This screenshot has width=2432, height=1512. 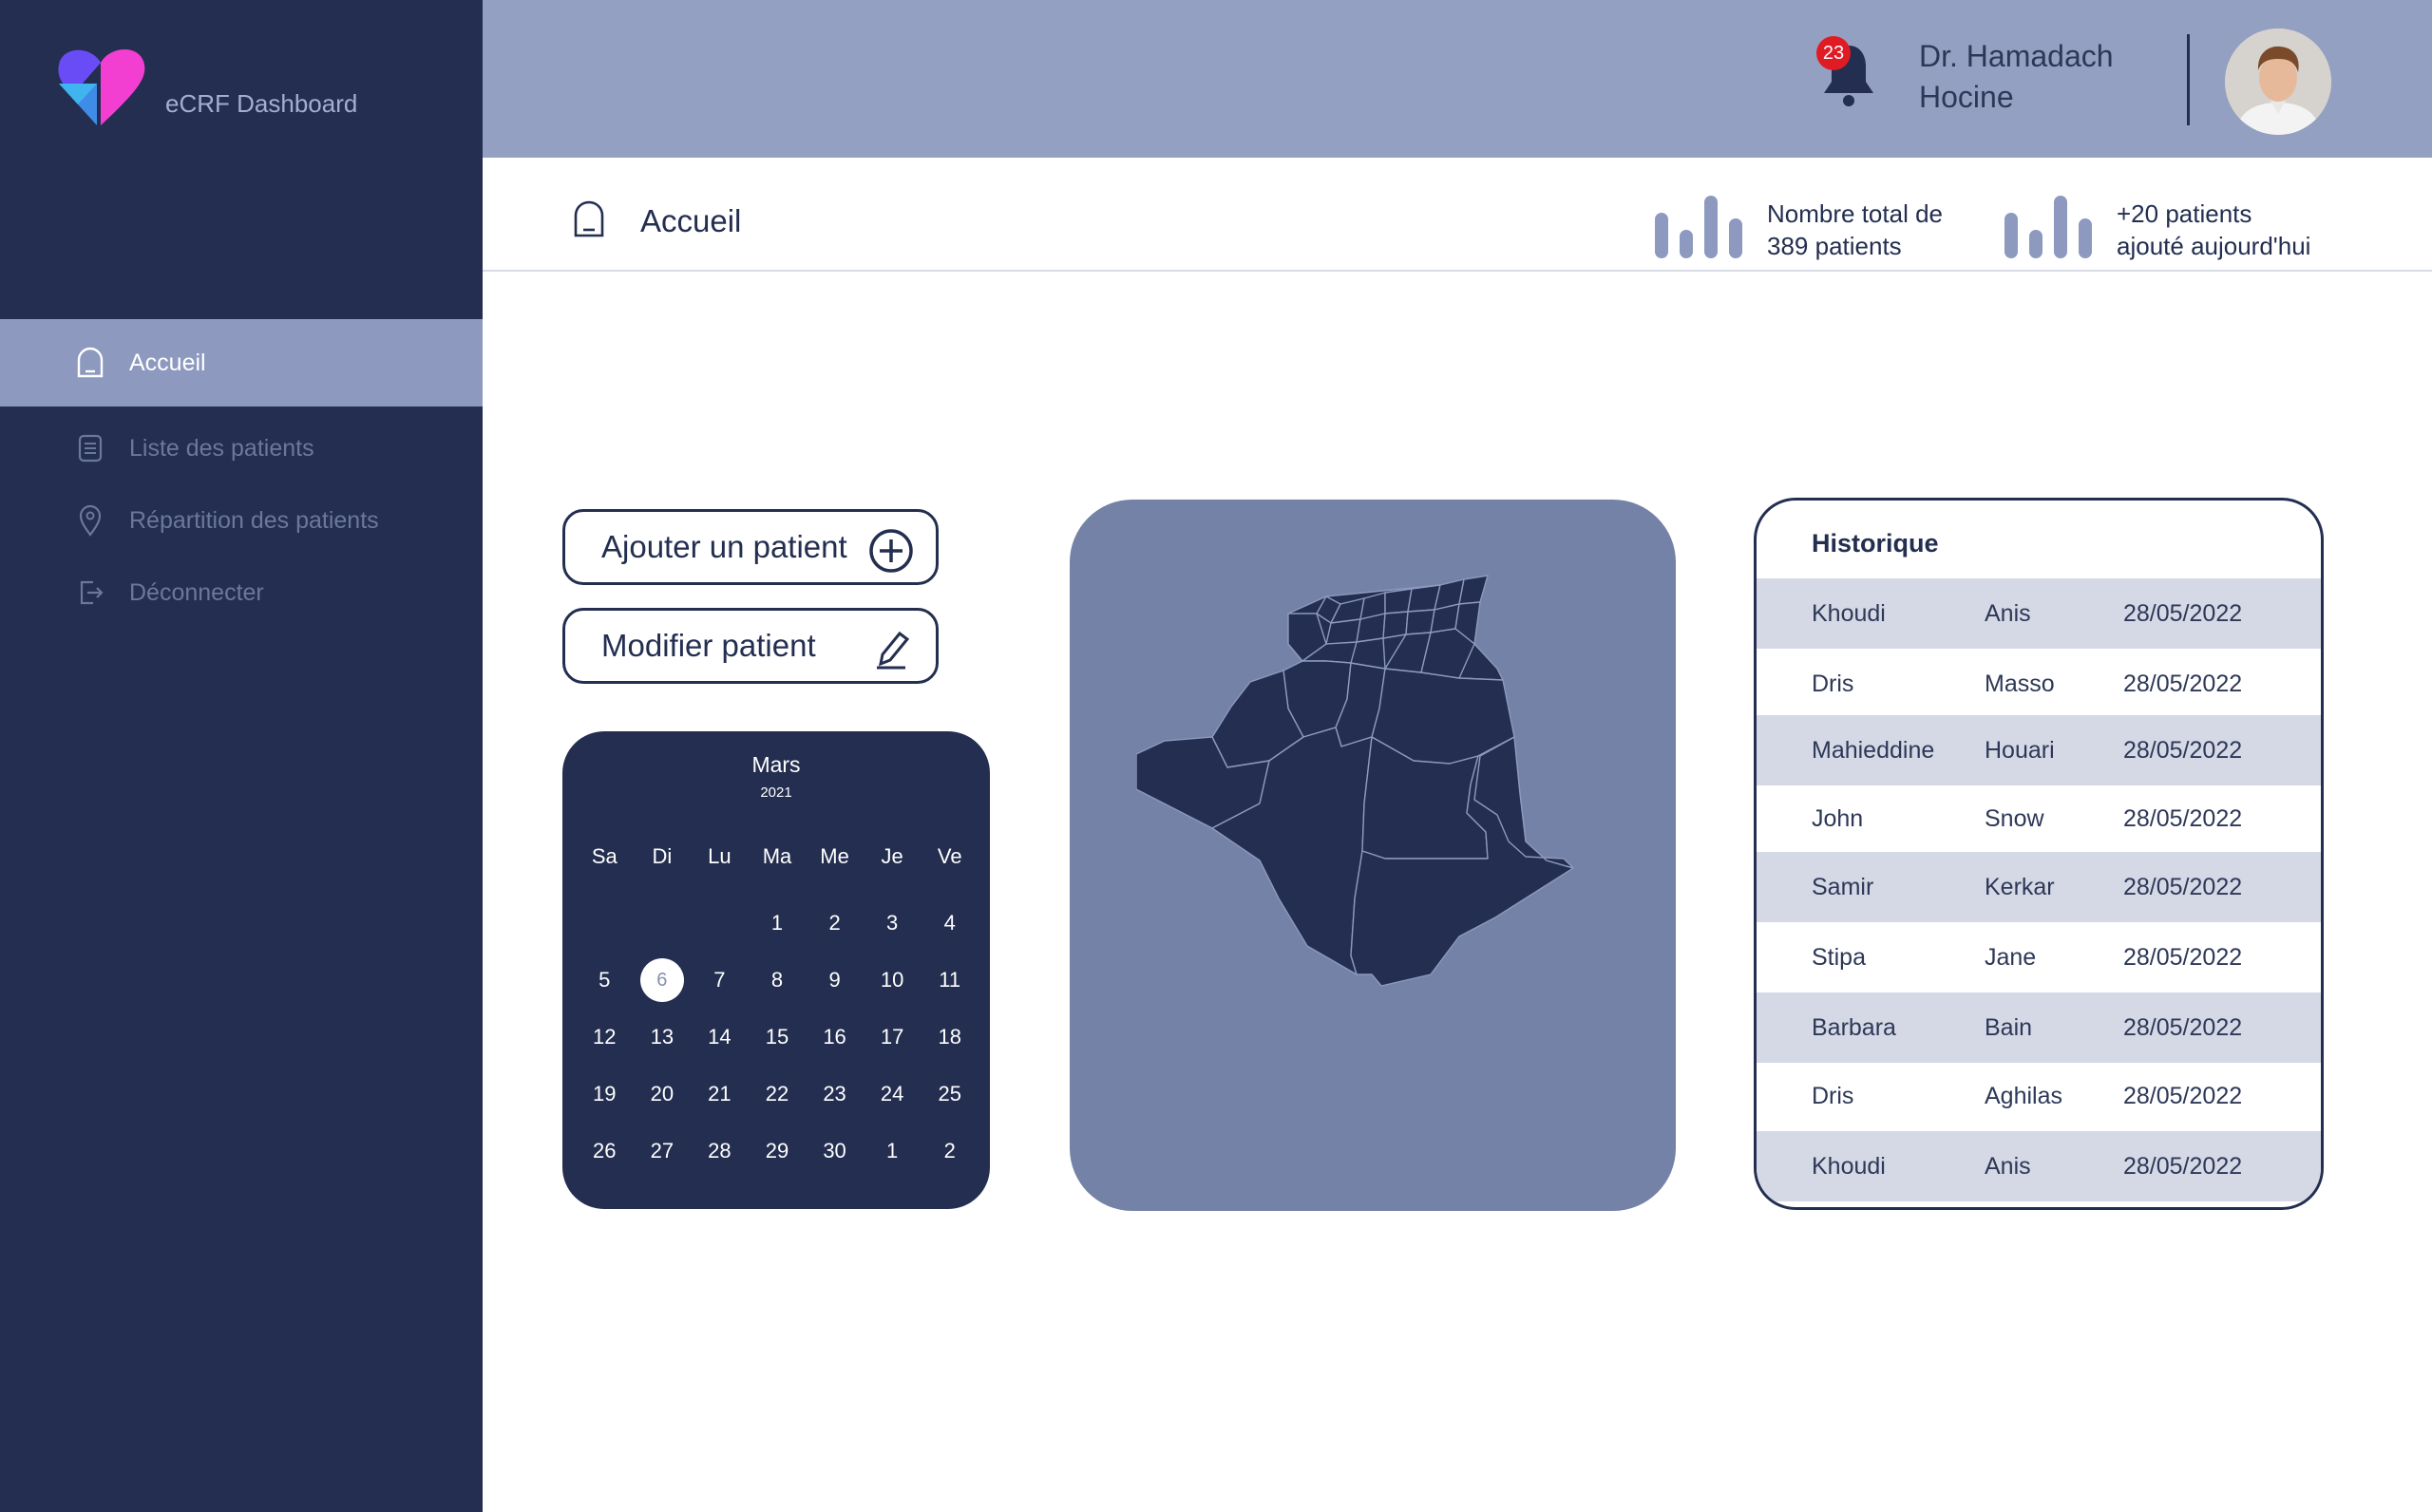 What do you see at coordinates (2039, 684) in the screenshot?
I see `history-row: Dris Masso 28/05/2022` at bounding box center [2039, 684].